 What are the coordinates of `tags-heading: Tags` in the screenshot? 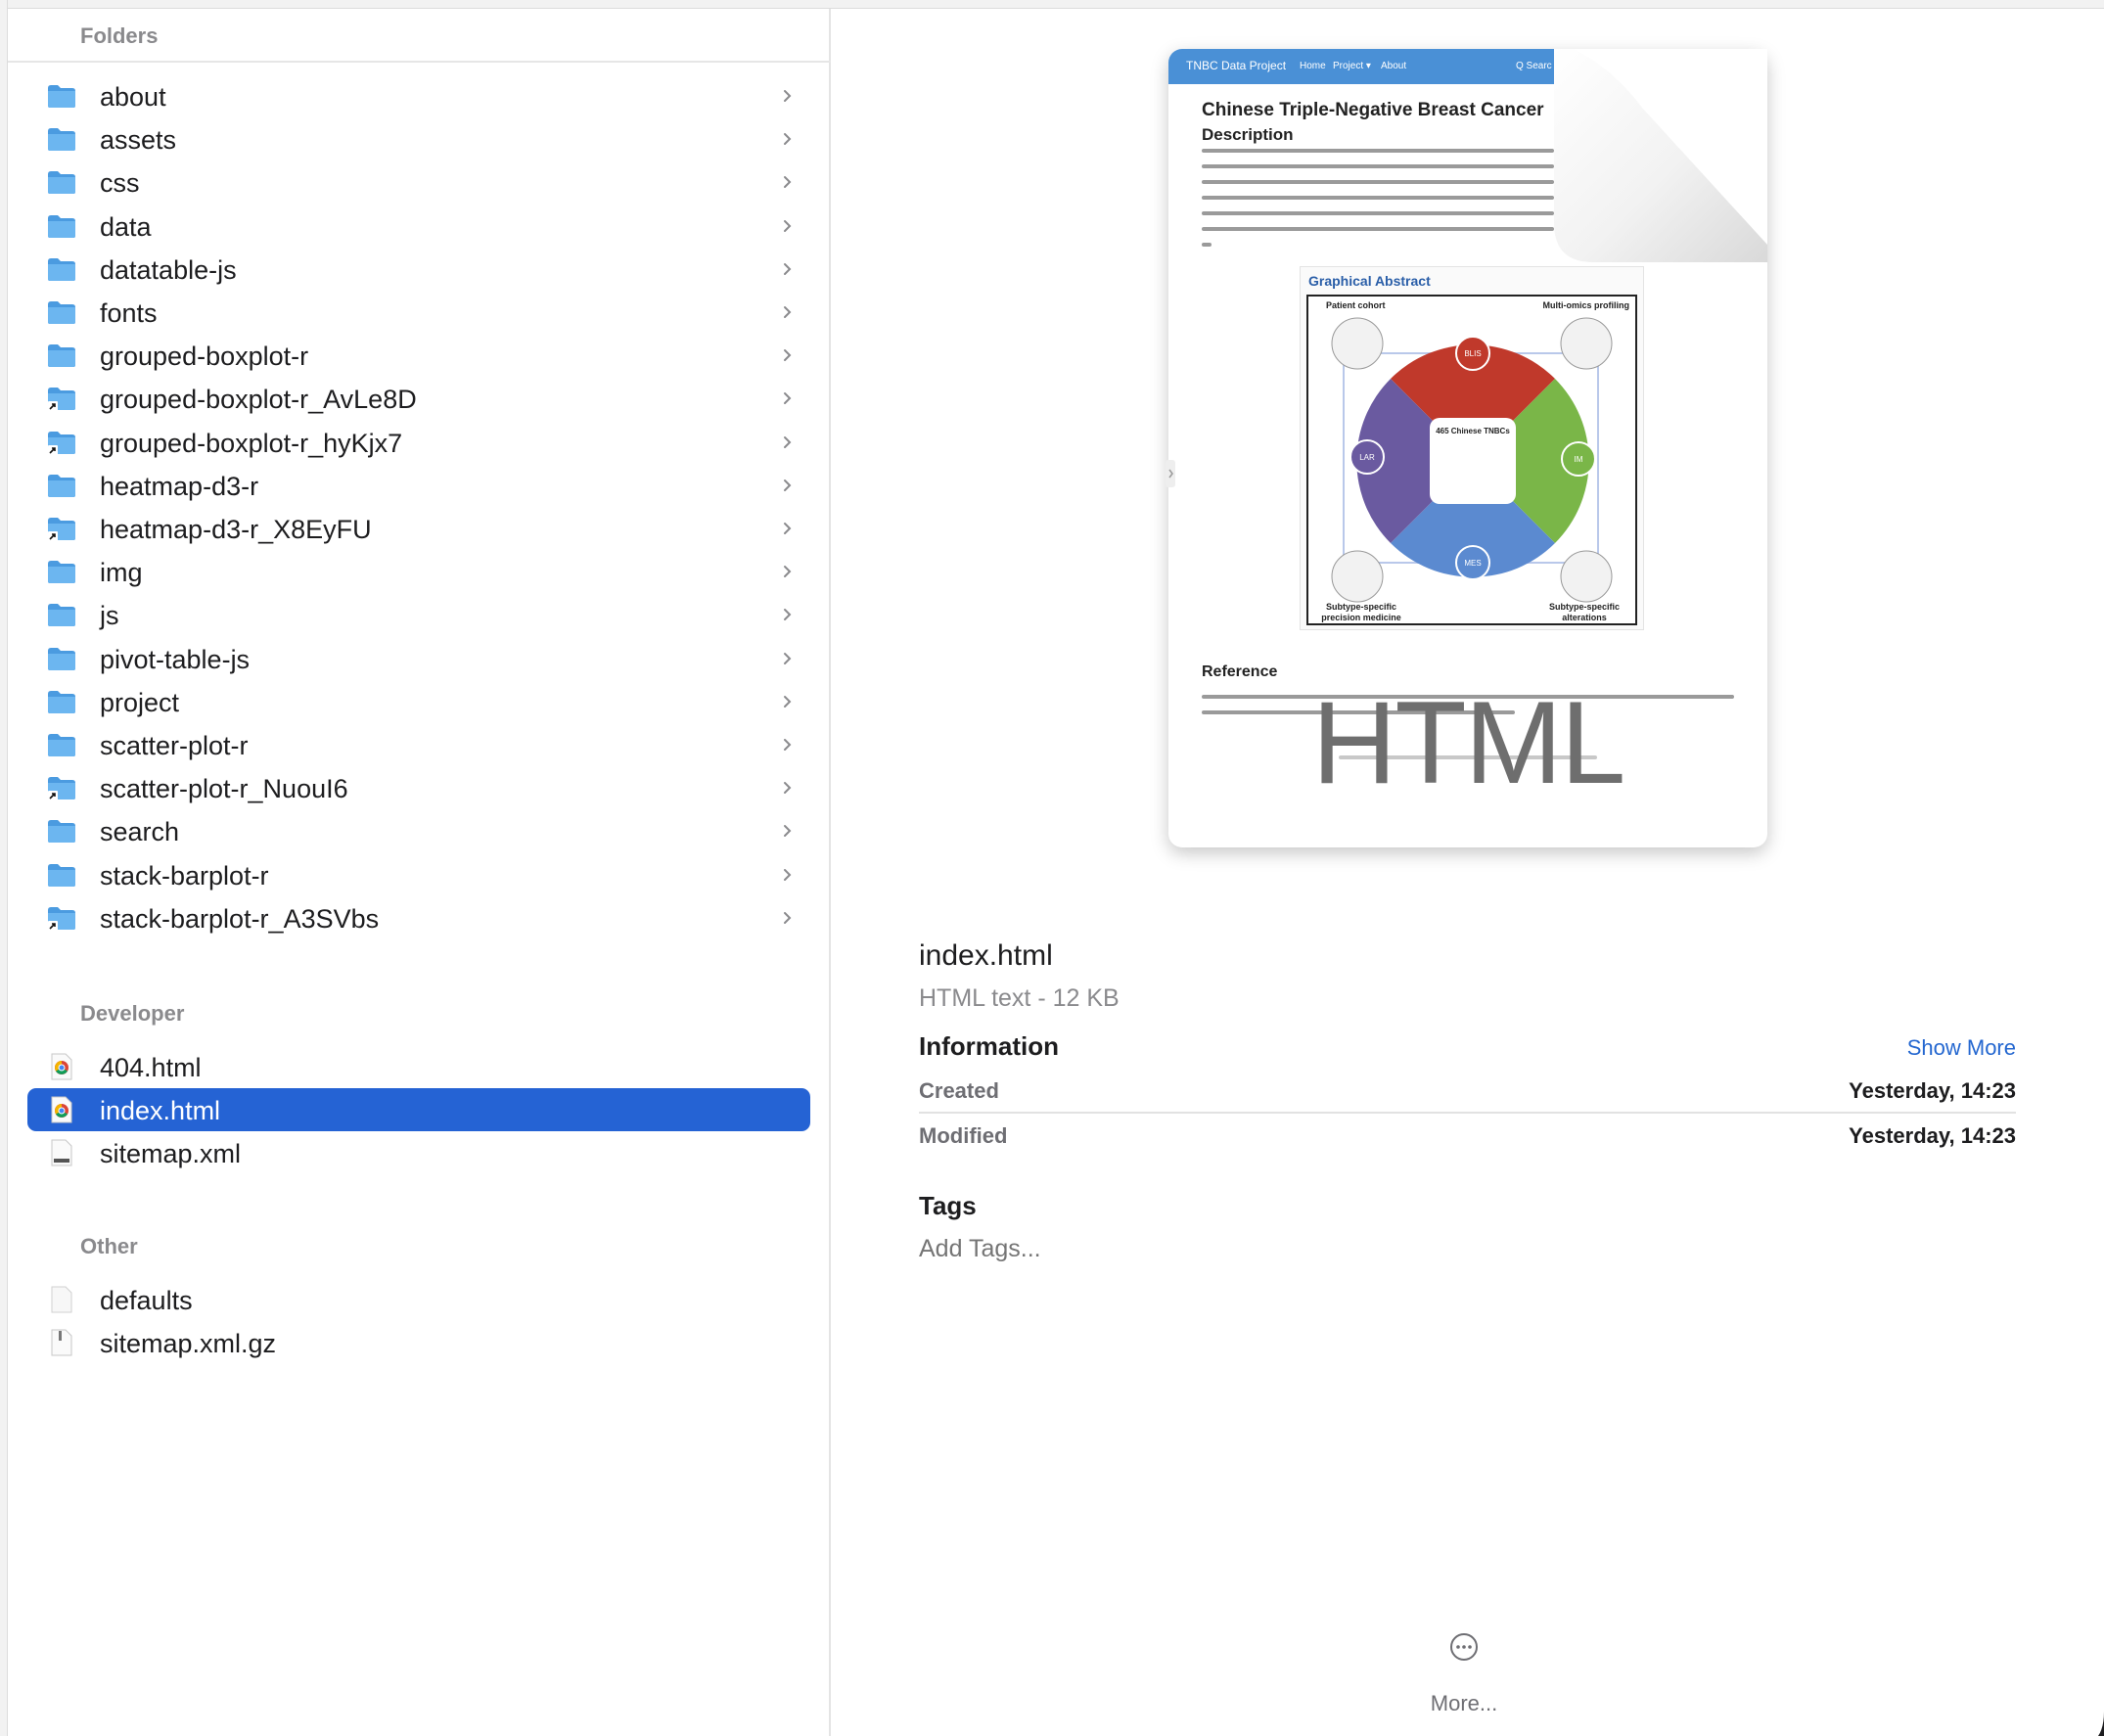 It's located at (948, 1205).